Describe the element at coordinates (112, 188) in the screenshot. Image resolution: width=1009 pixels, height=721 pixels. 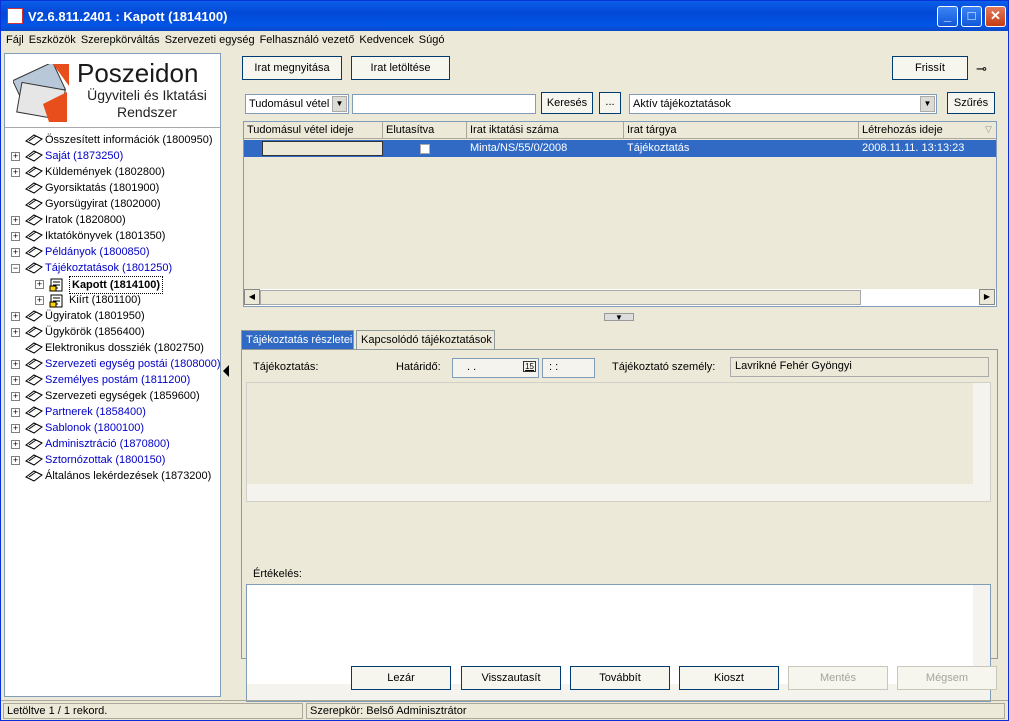
I see `tree-item: Gyorsiktatás (1801900)` at that location.